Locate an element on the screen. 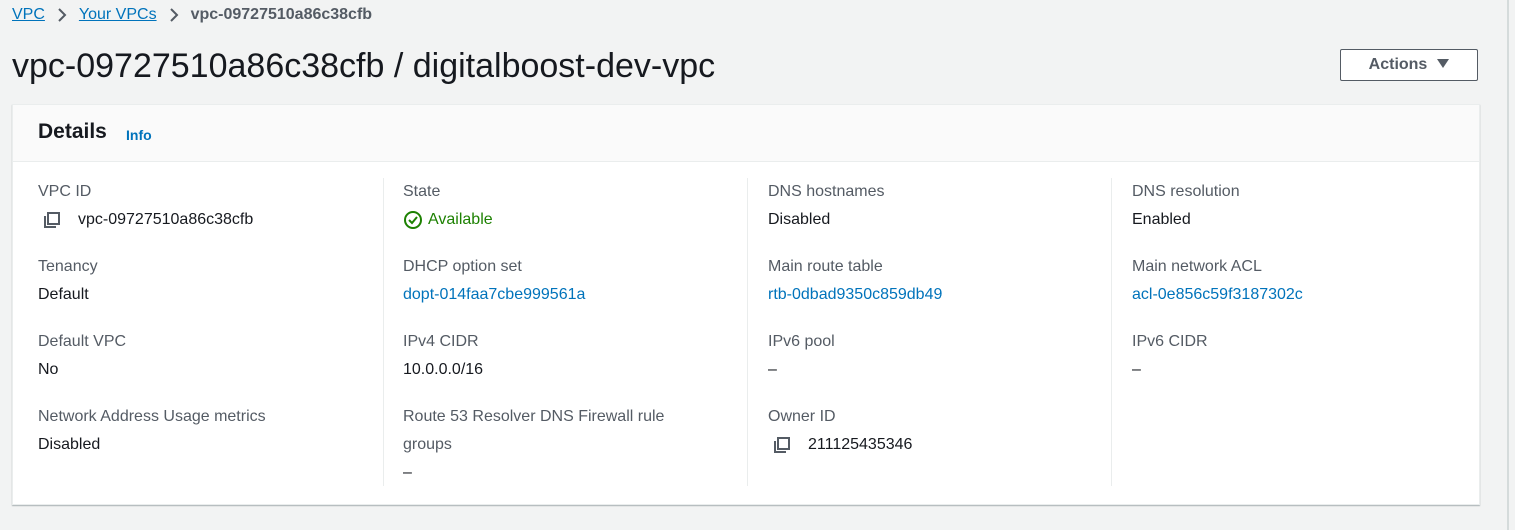 The image size is (1515, 530). breadcrumb: VPC Your VPCs vpc-09727510a86c38cfb is located at coordinates (192, 15).